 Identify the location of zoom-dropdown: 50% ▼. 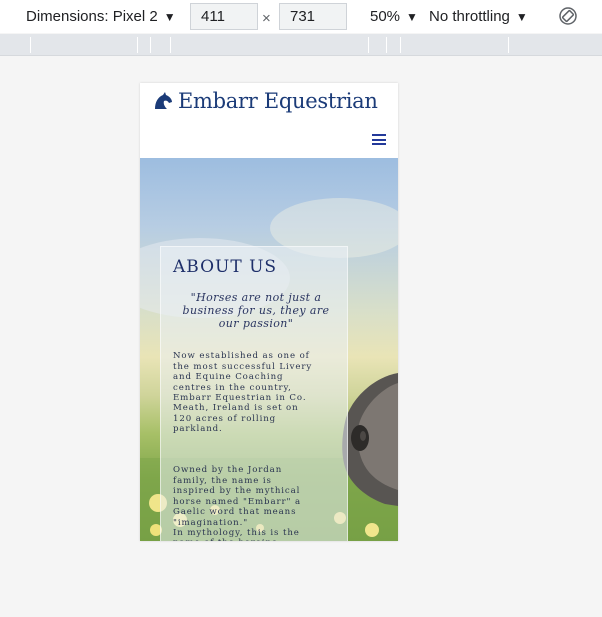
(394, 16).